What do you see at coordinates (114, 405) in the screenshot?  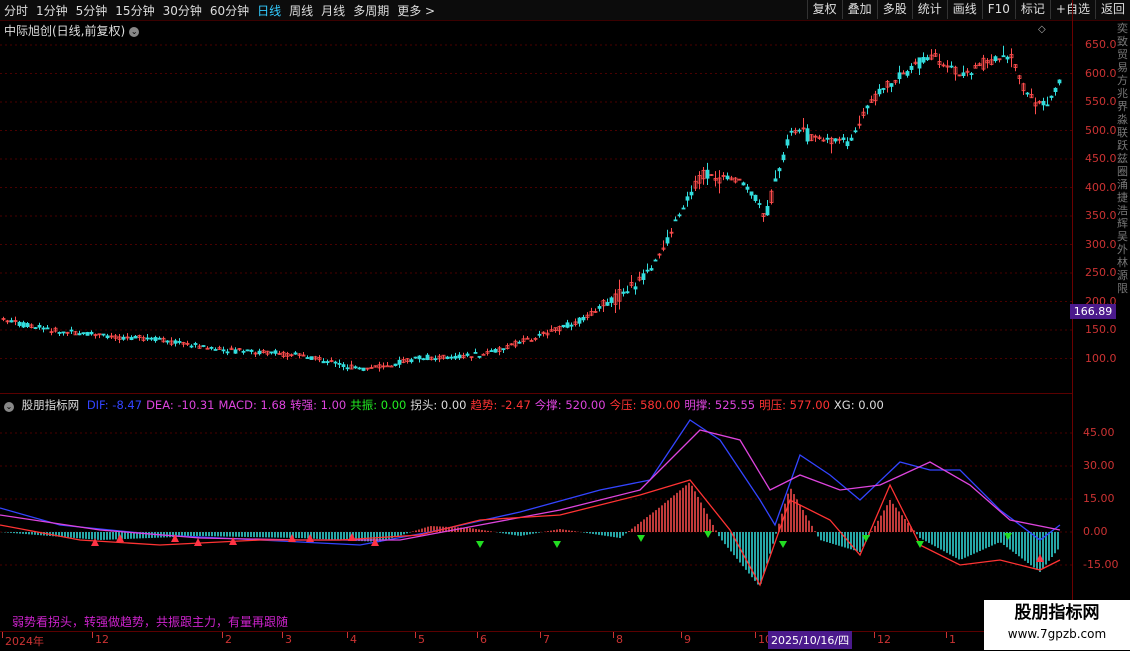 I see `indicator-value-0: DIF: -8.47` at bounding box center [114, 405].